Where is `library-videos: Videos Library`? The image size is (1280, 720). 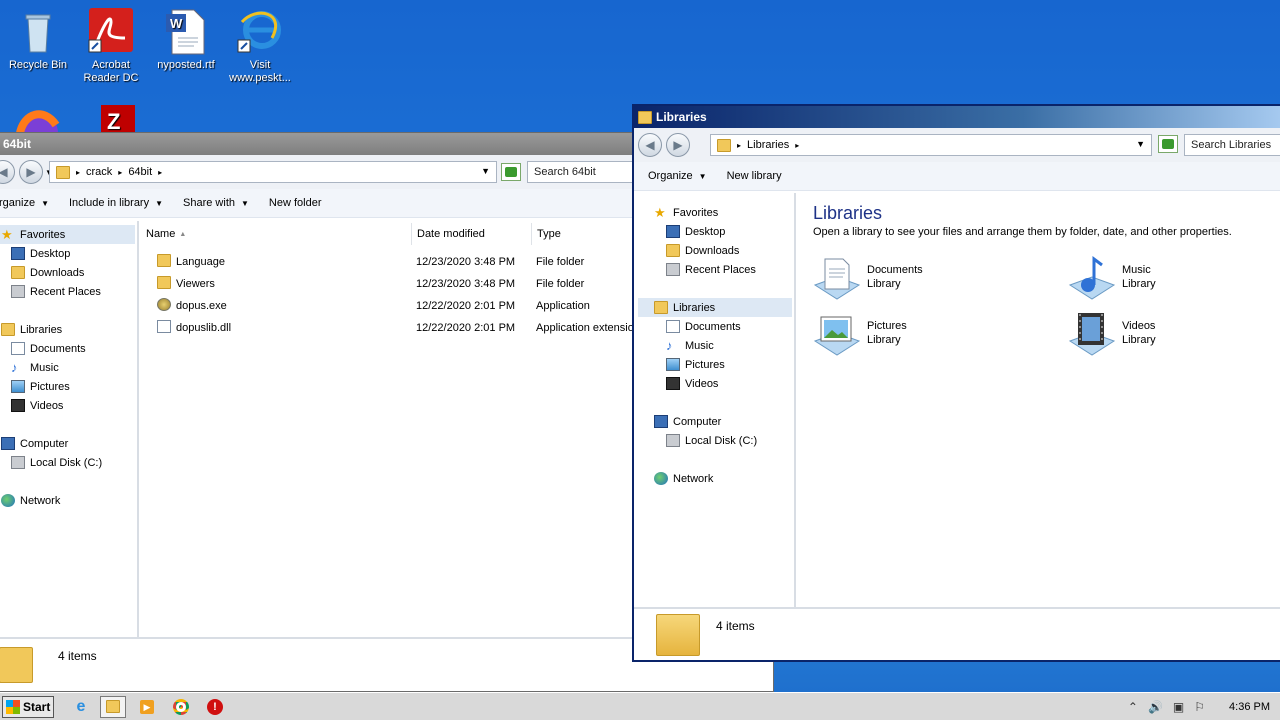
library-videos: Videos Library is located at coordinates (1112, 335).